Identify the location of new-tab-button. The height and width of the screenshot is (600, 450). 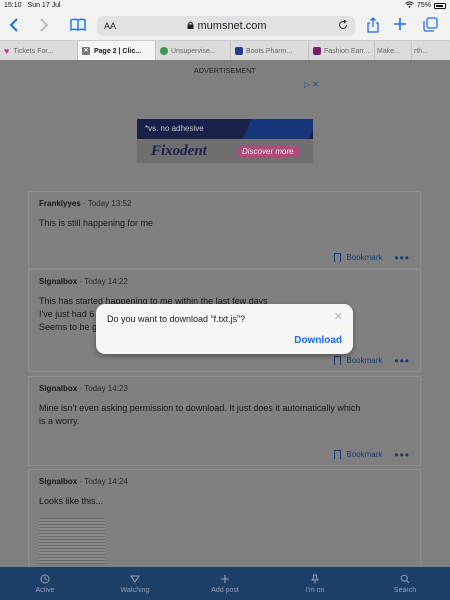
(400, 25).